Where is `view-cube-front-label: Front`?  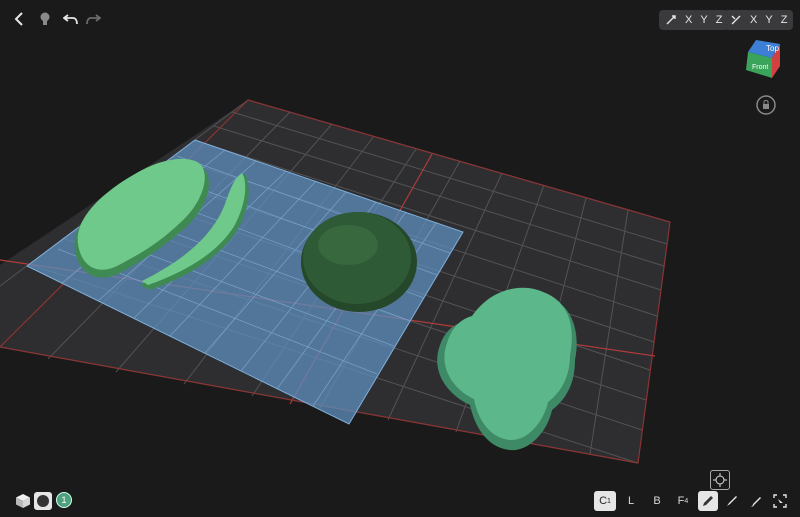 view-cube-front-label: Front is located at coordinates (760, 67).